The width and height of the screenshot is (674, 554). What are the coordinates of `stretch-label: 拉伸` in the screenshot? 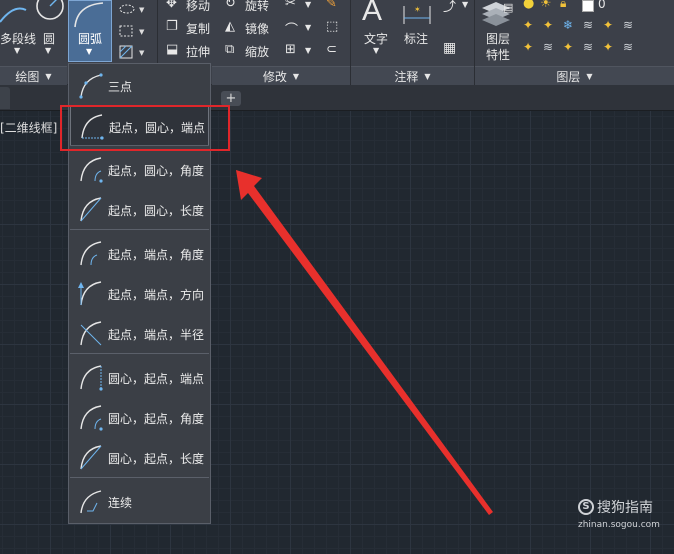 It's located at (198, 51).